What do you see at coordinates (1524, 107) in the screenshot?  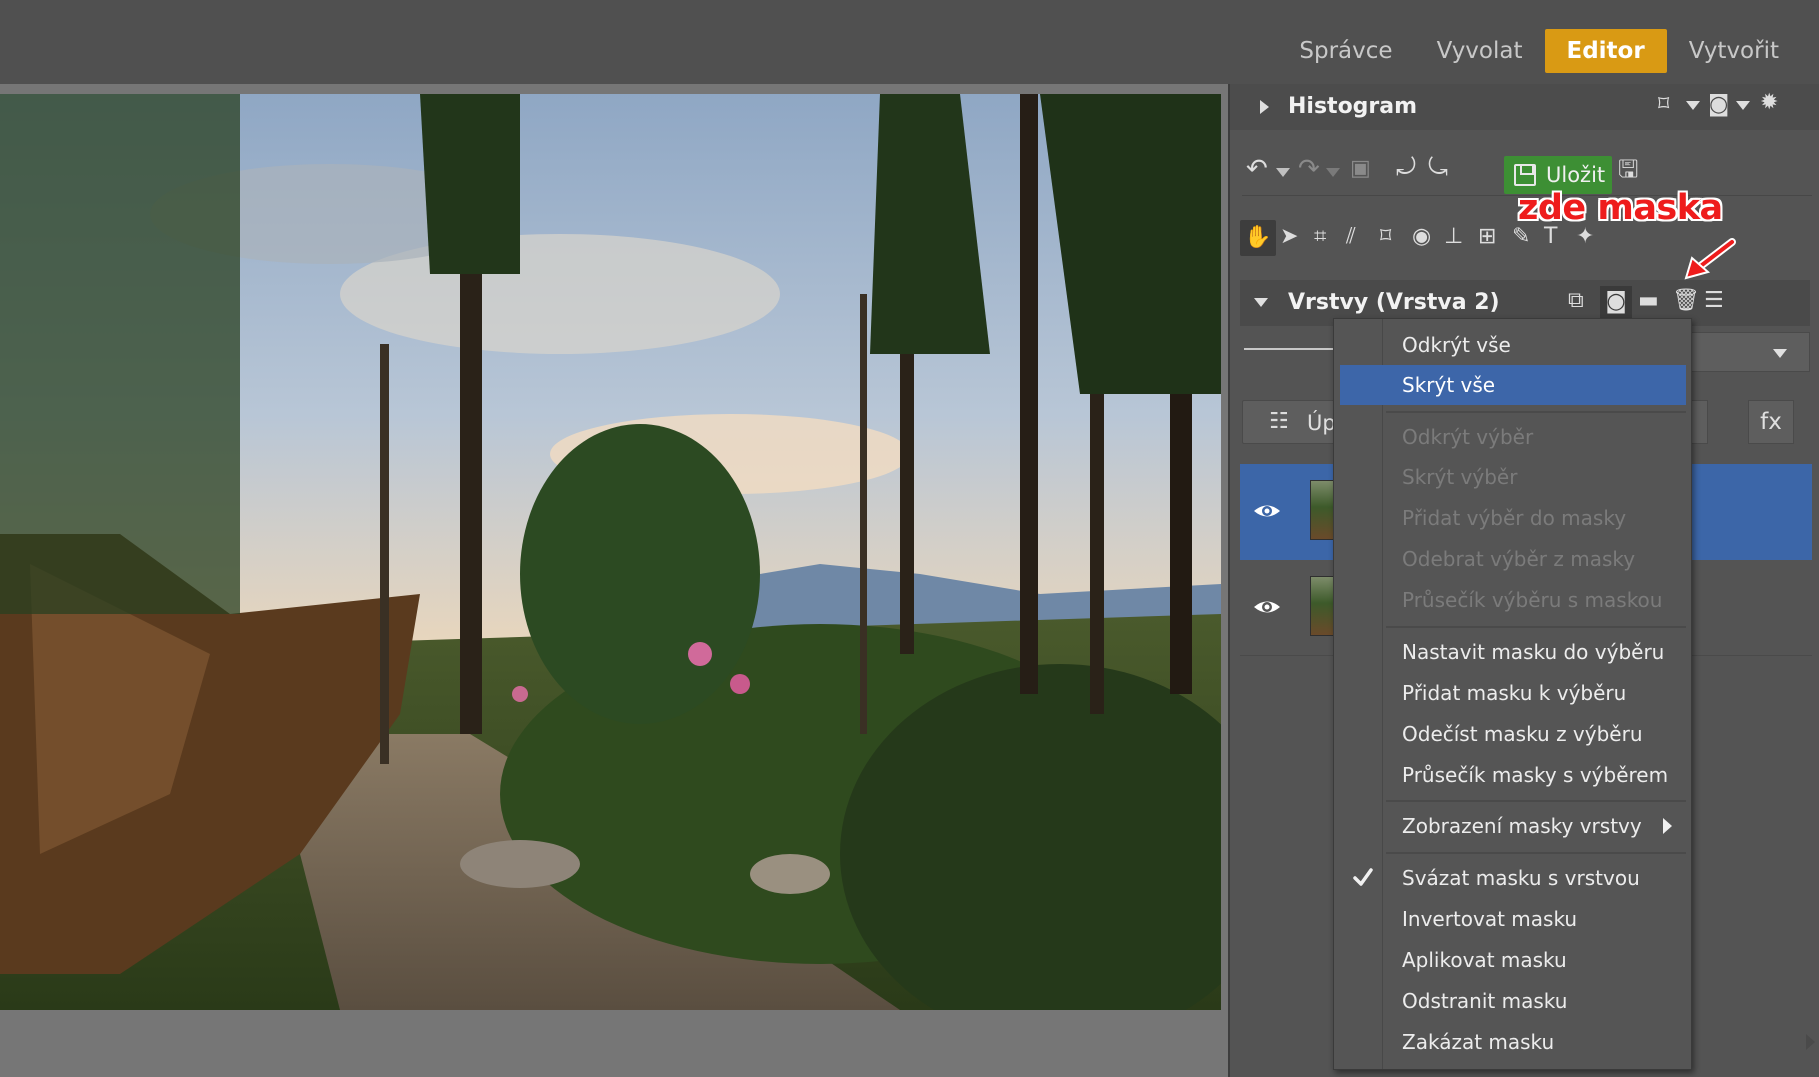 I see `histogram-header: Histogram ⌑ ◙ ✹` at bounding box center [1524, 107].